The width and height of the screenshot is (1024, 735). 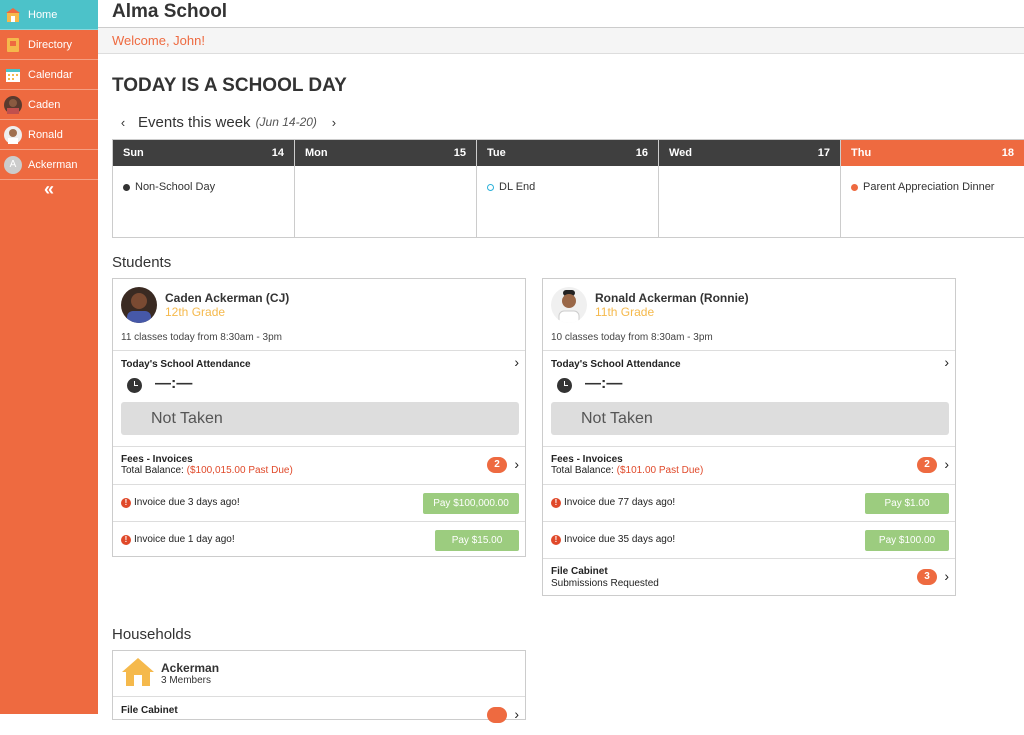 I want to click on sidebar-item-label: Ackerman, so click(x=53, y=164).